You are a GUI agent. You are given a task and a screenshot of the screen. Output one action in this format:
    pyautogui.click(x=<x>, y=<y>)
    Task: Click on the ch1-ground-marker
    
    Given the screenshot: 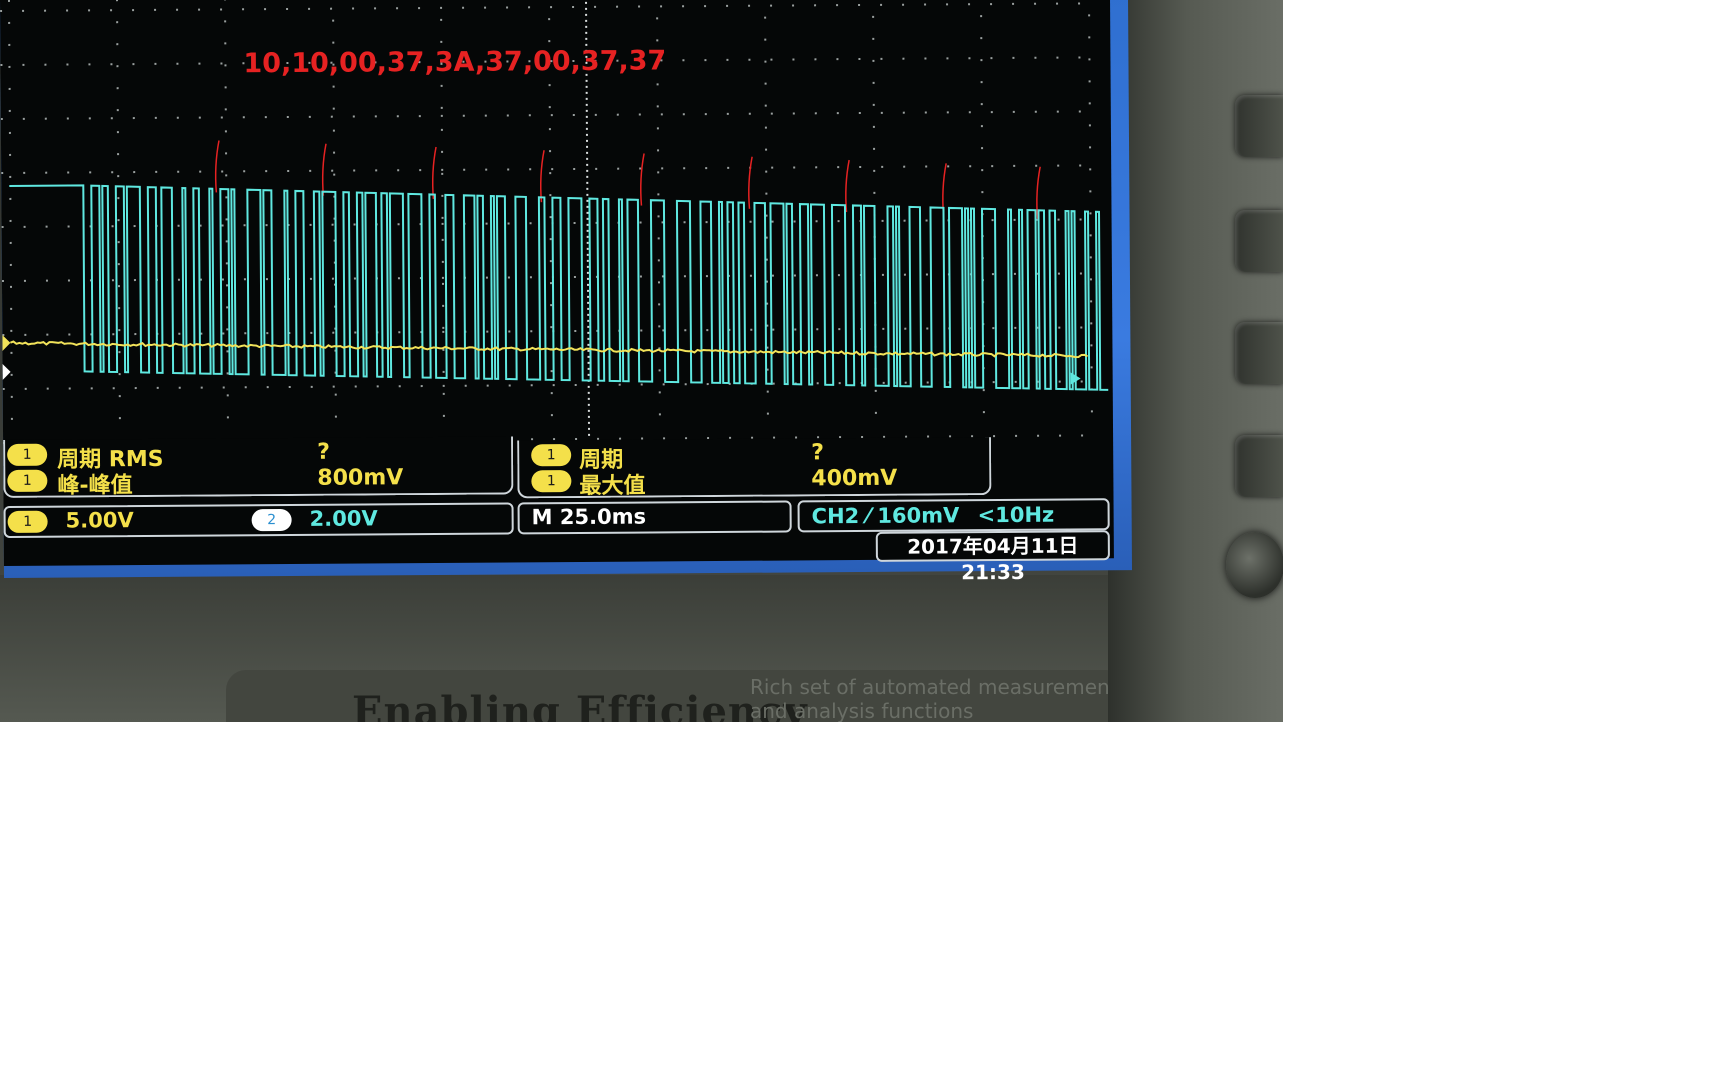 What is the action you would take?
    pyautogui.click(x=6, y=342)
    